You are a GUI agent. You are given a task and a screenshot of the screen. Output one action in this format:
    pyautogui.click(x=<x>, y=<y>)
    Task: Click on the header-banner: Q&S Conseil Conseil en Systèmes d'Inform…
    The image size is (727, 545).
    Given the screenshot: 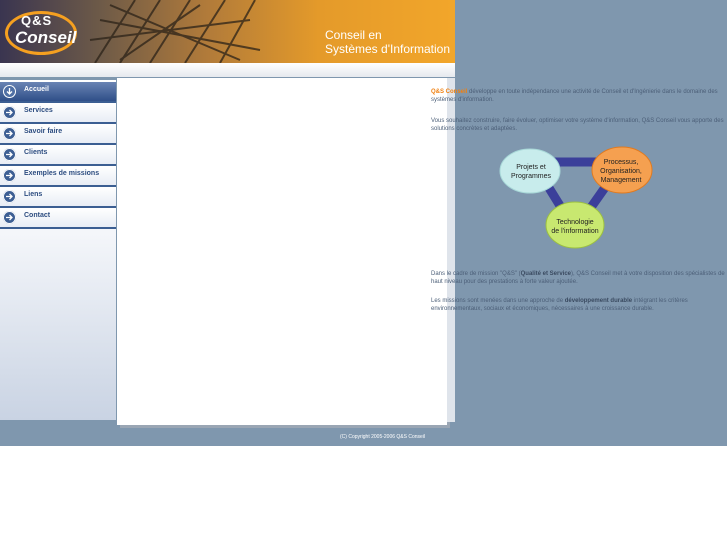 What is the action you would take?
    pyautogui.click(x=227, y=31)
    